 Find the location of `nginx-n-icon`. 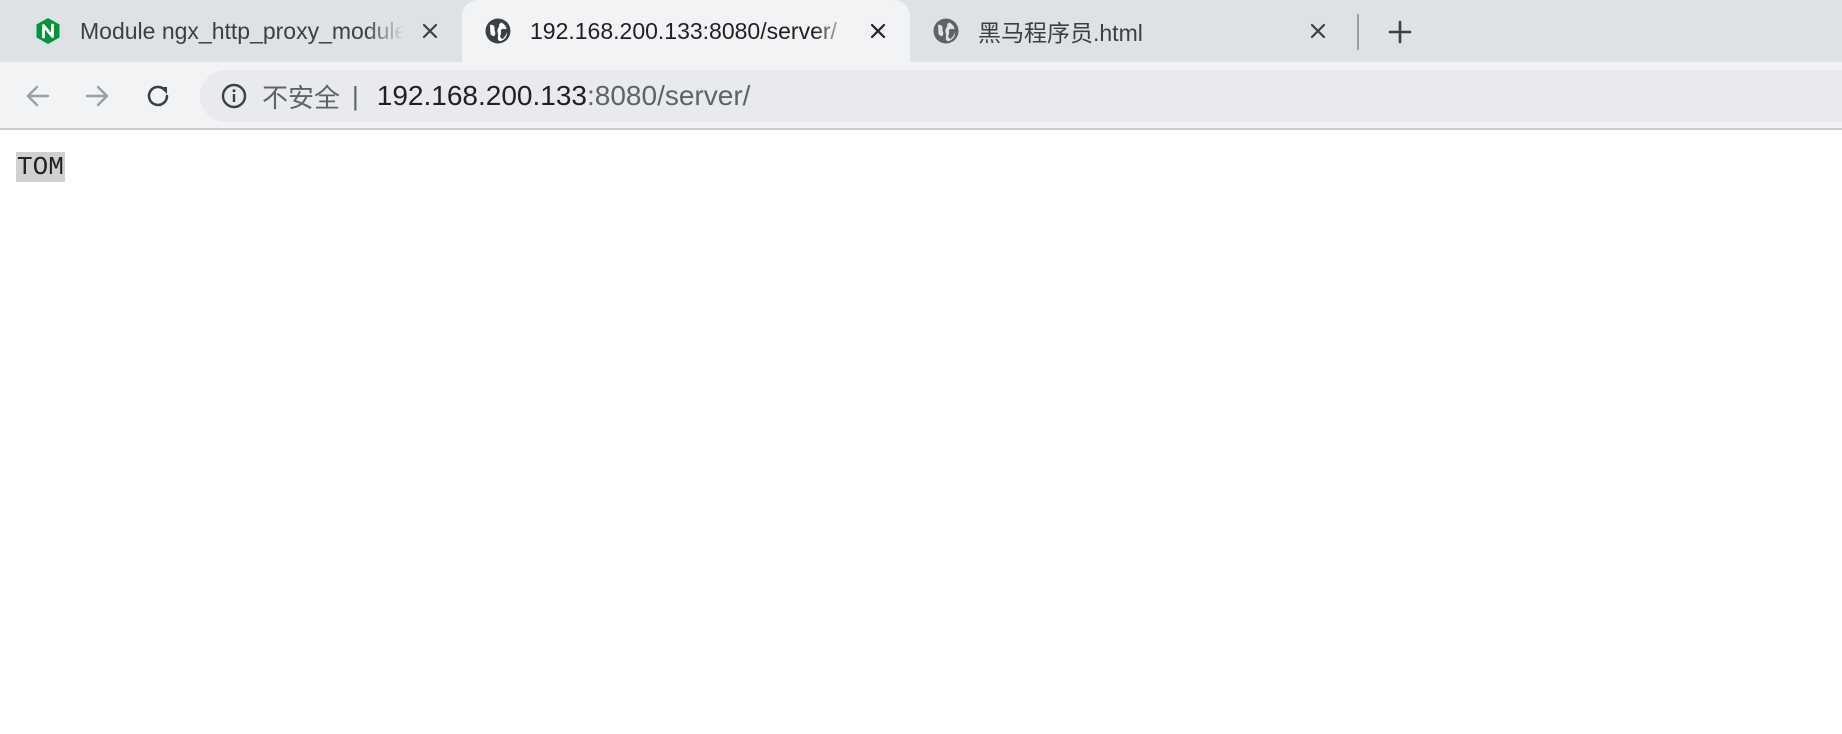

nginx-n-icon is located at coordinates (48, 31).